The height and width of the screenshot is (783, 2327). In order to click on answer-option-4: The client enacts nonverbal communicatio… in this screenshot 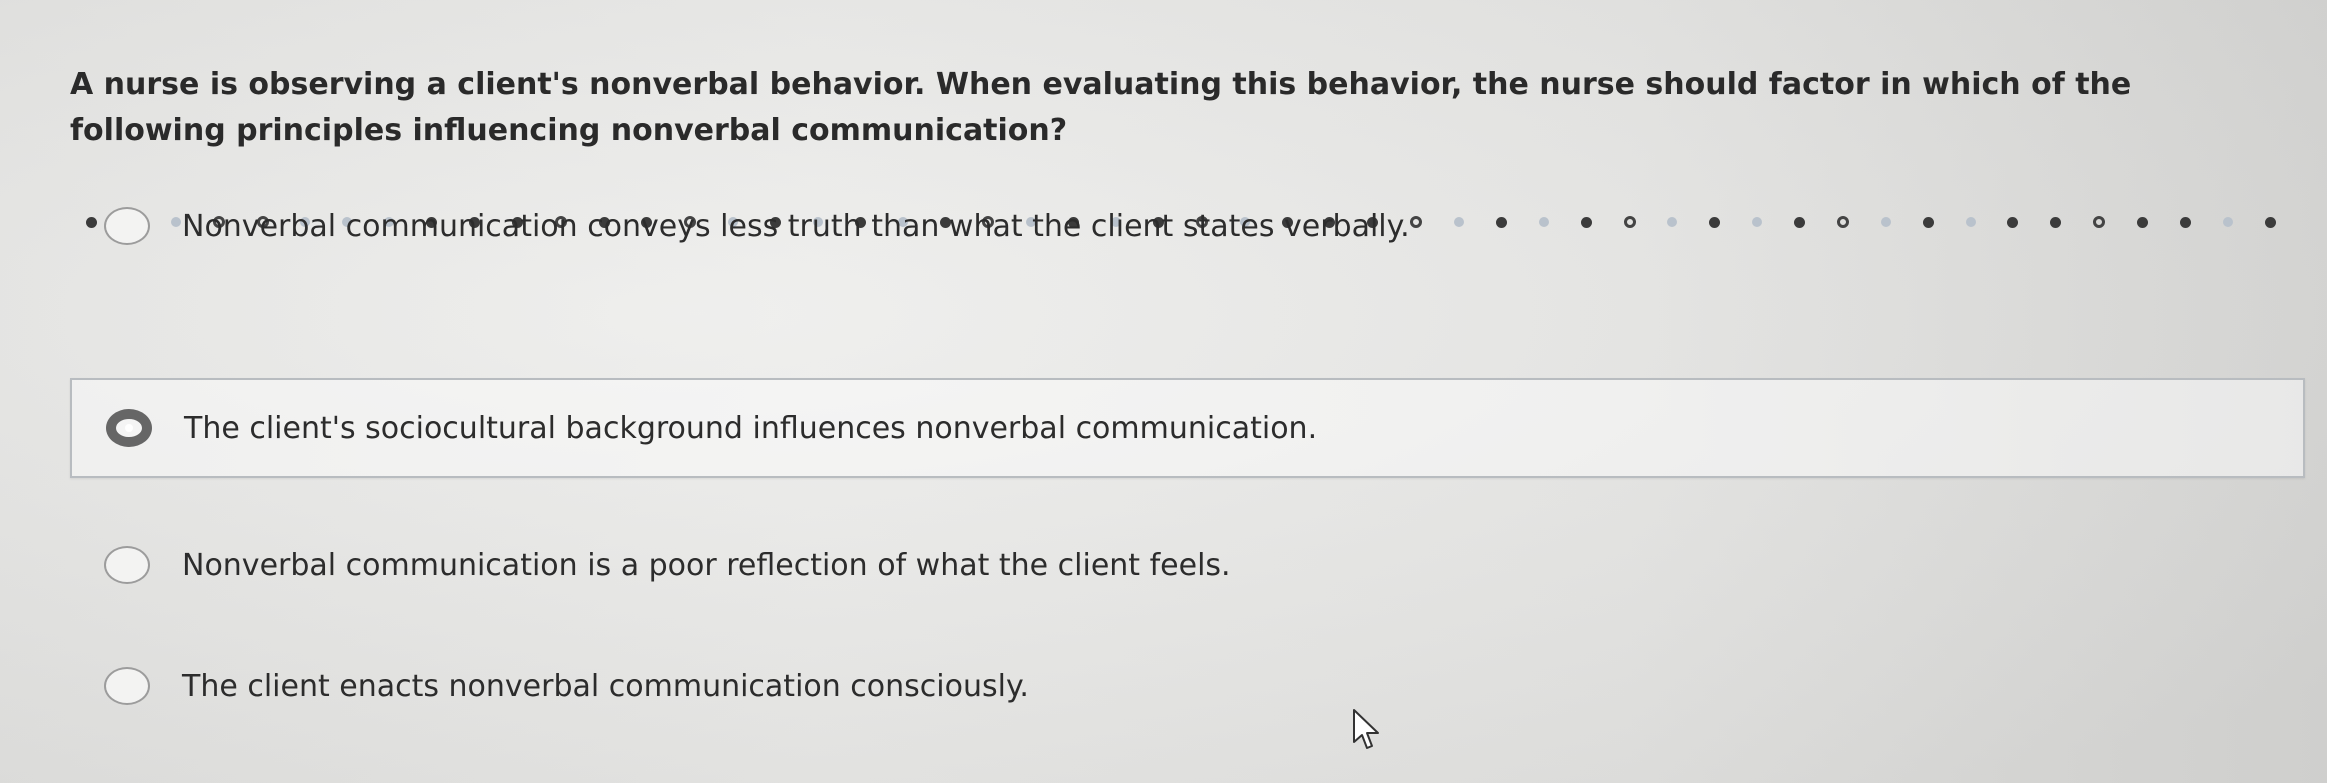, I will do `click(1187, 686)`.